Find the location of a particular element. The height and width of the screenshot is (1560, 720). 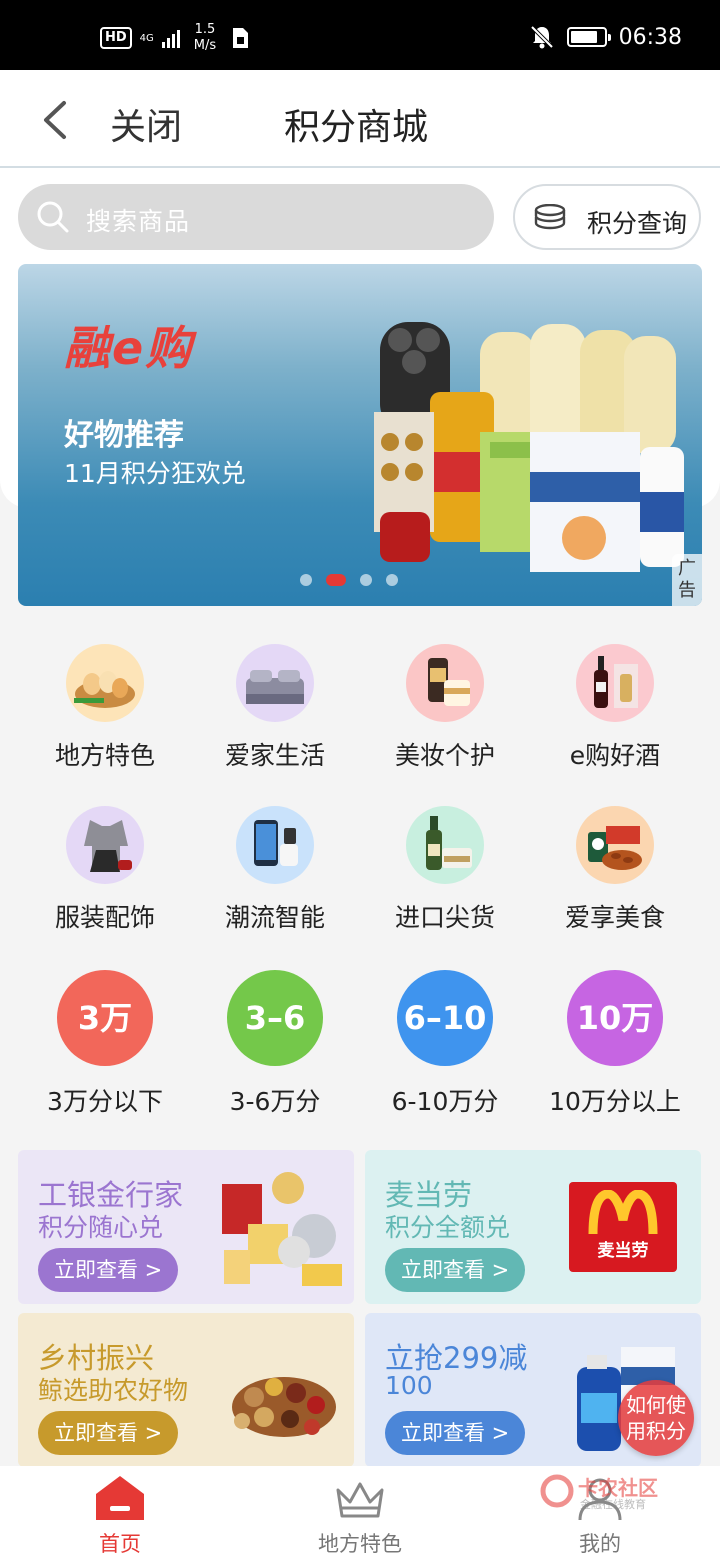

range-under-30k: 3万 3万分以下 is located at coordinates (105, 1044).